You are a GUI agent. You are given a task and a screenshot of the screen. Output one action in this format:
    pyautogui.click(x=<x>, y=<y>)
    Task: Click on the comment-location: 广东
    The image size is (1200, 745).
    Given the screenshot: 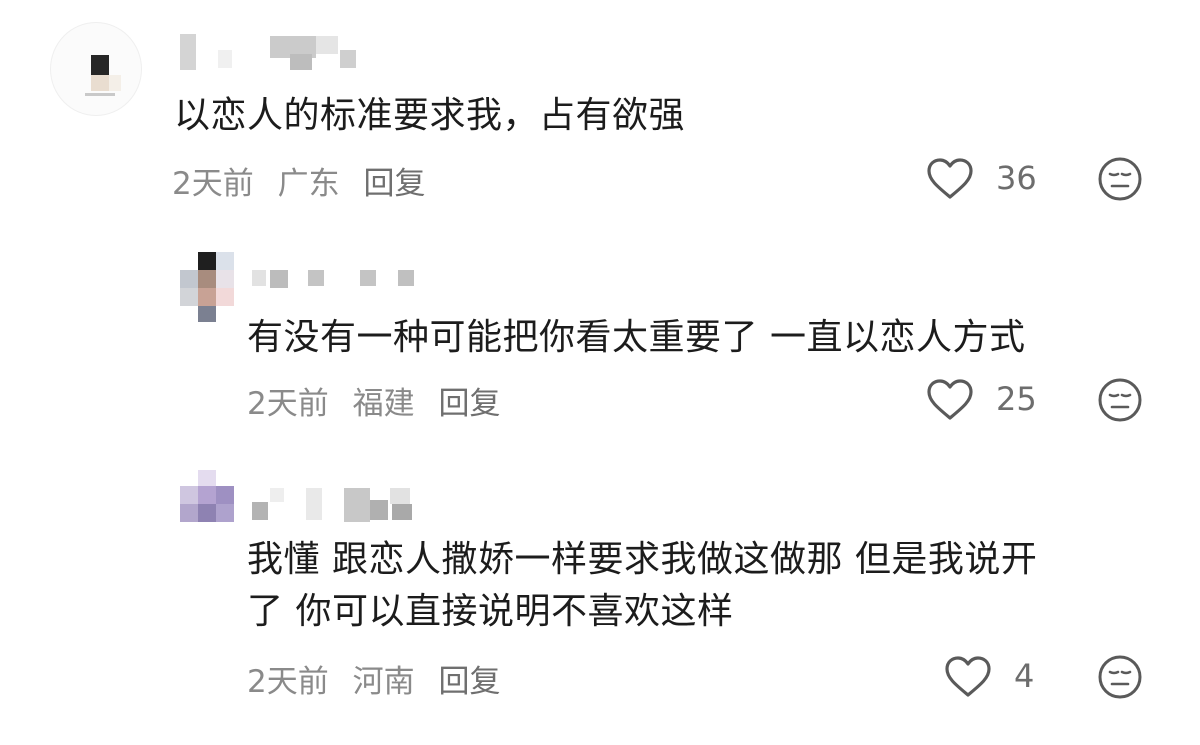 What is the action you would take?
    pyautogui.click(x=308, y=184)
    